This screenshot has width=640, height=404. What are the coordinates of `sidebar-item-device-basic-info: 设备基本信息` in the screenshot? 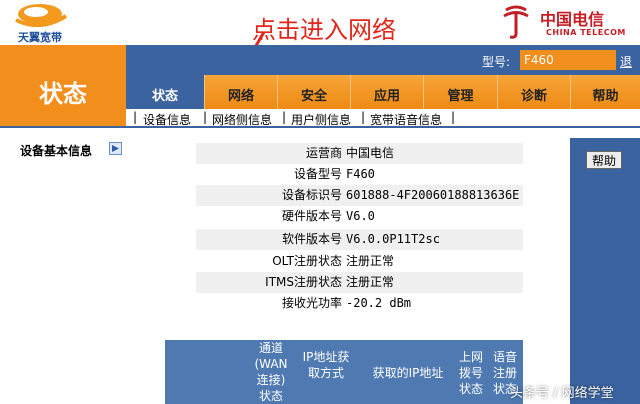 It's located at (56, 150).